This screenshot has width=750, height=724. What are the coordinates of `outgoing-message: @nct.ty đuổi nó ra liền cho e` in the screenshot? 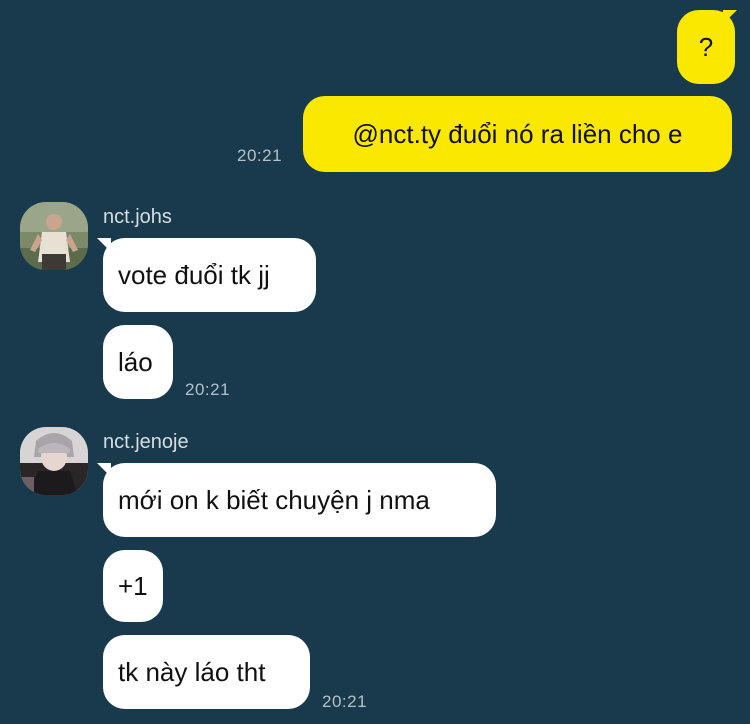 It's located at (517, 134).